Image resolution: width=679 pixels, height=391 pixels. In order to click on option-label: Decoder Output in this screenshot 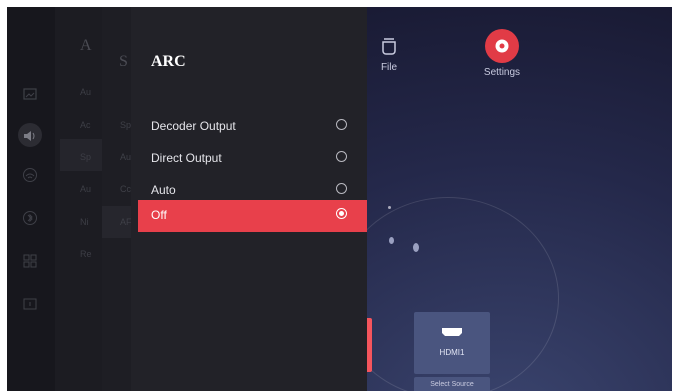, I will do `click(193, 126)`.